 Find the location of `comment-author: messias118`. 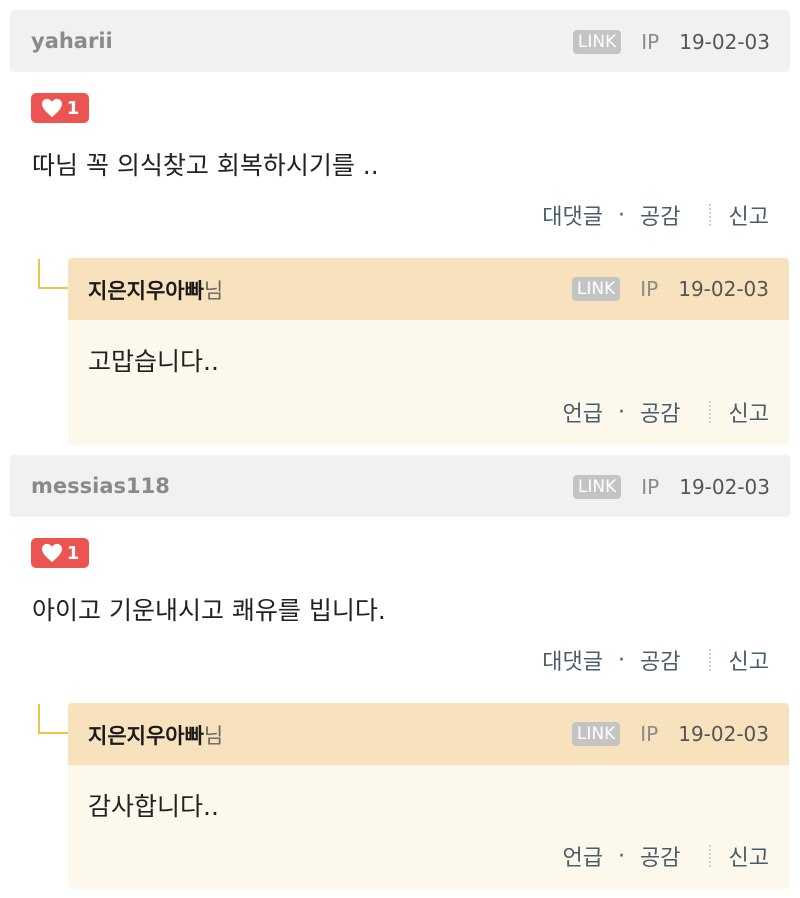

comment-author: messias118 is located at coordinates (100, 486).